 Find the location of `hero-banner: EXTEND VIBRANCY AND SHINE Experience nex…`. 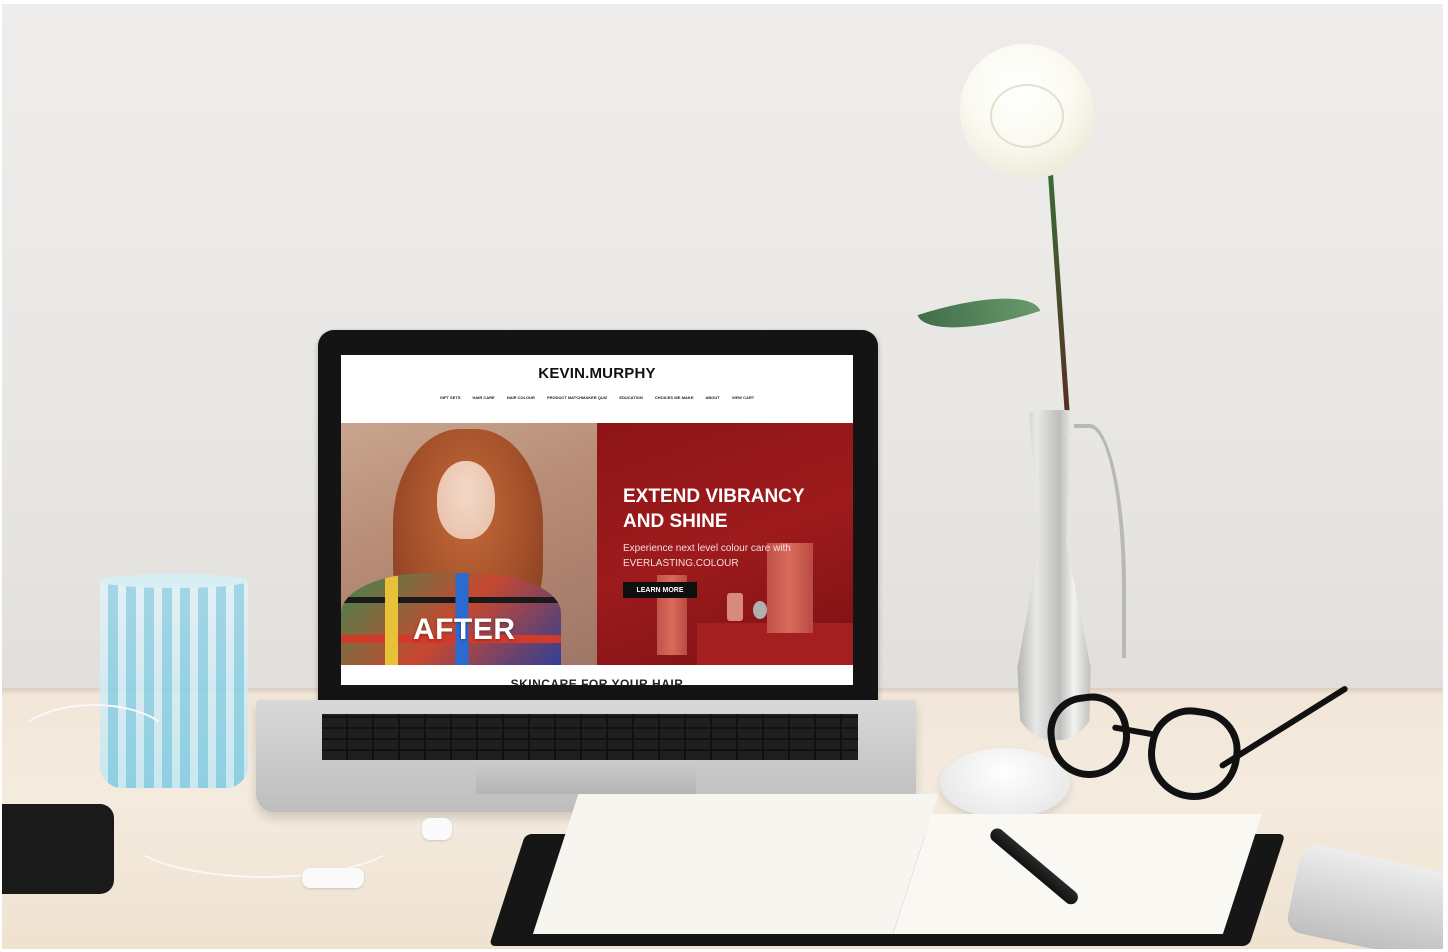

hero-banner: EXTEND VIBRANCY AND SHINE Experience nex… is located at coordinates (725, 544).